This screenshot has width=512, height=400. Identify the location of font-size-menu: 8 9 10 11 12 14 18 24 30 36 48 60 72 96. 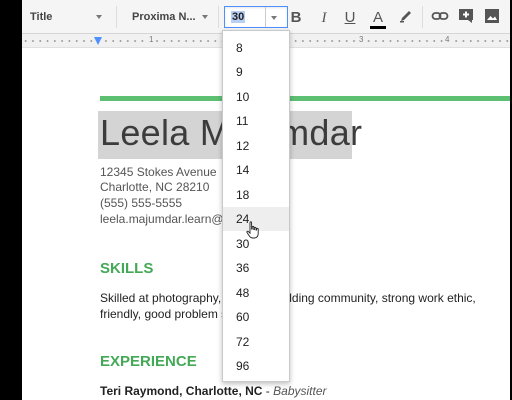
(256, 206).